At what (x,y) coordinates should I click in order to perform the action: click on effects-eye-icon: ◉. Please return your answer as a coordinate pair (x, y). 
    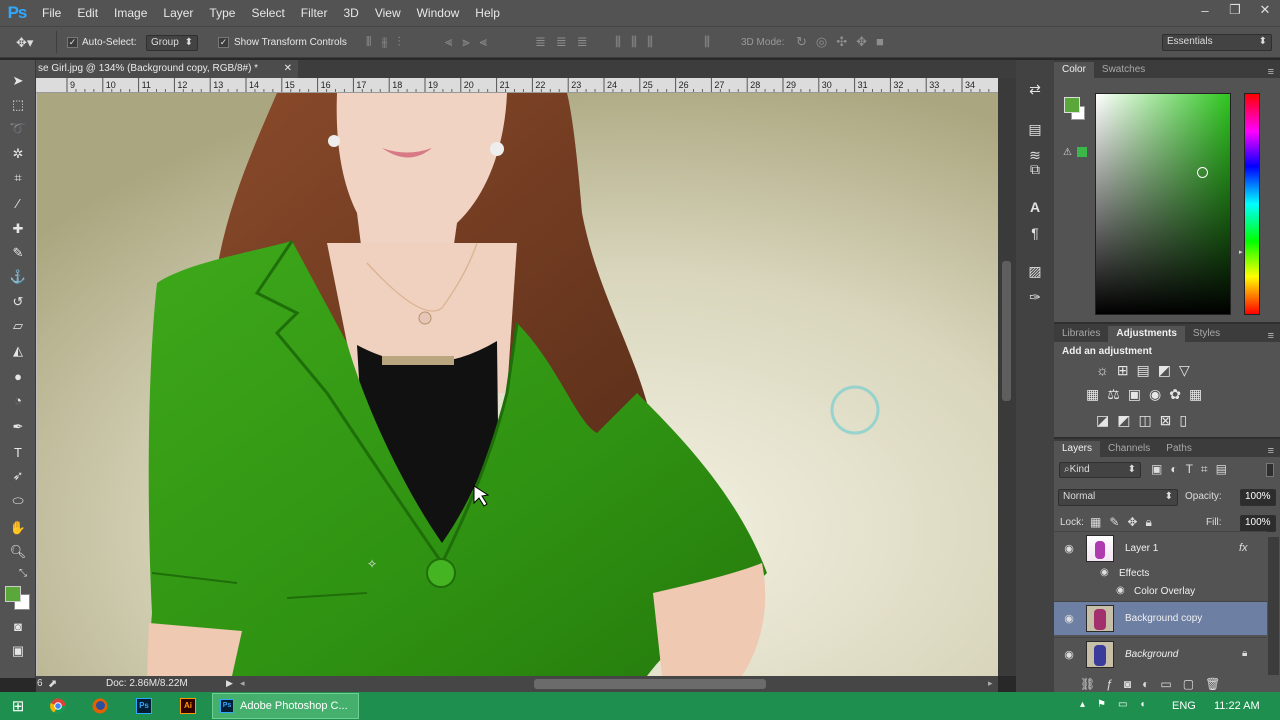
    Looking at the image, I should click on (1104, 572).